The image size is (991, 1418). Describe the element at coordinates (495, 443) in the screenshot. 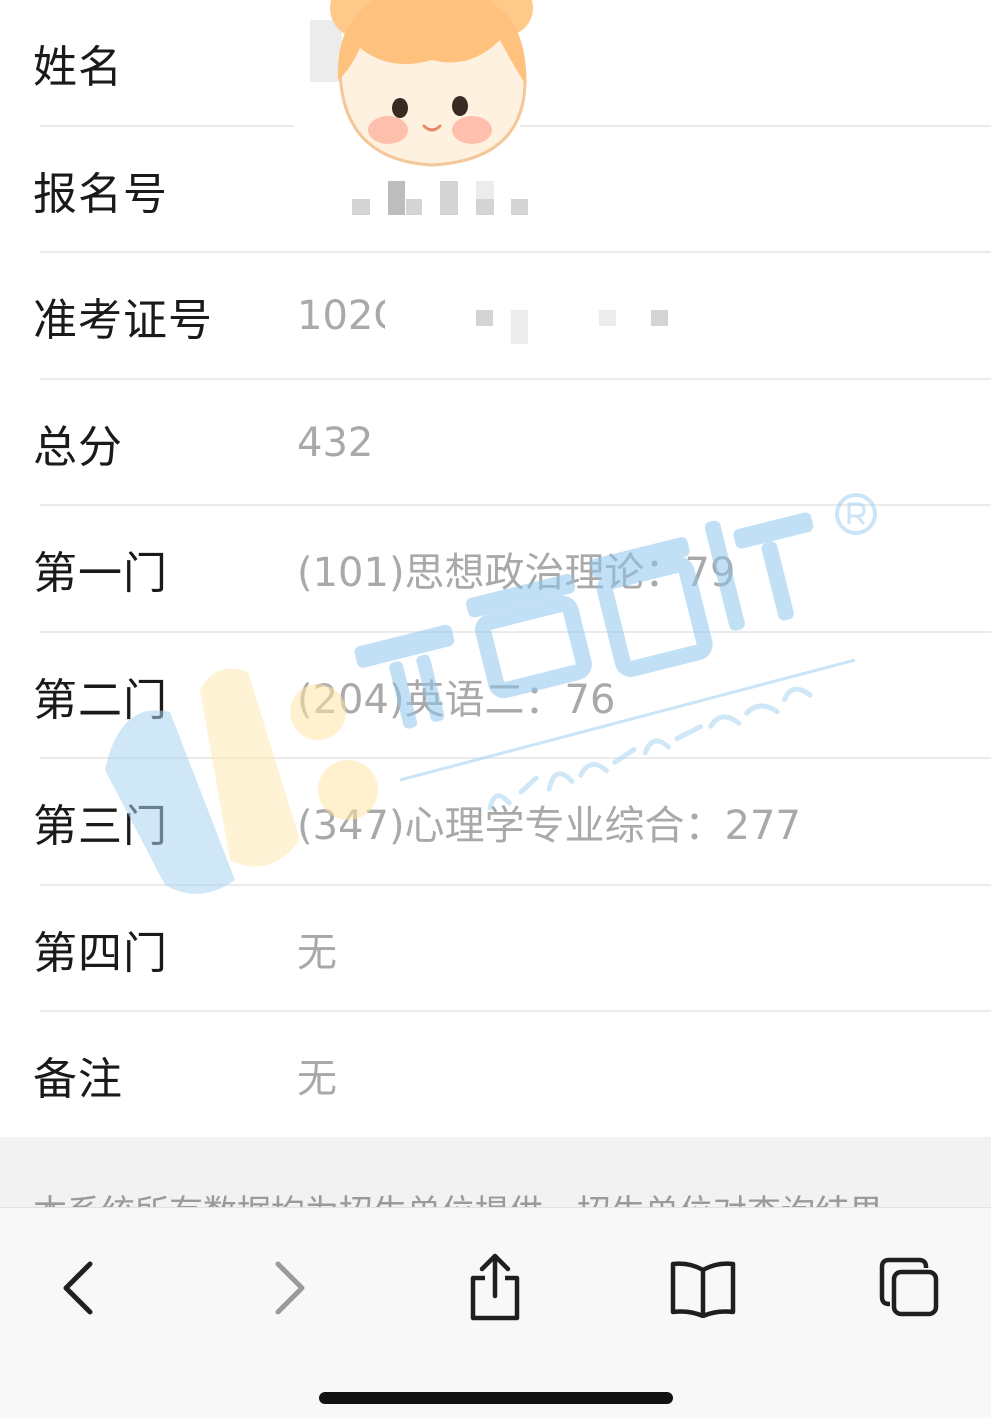

I see `row-total-score: 总分 432` at that location.